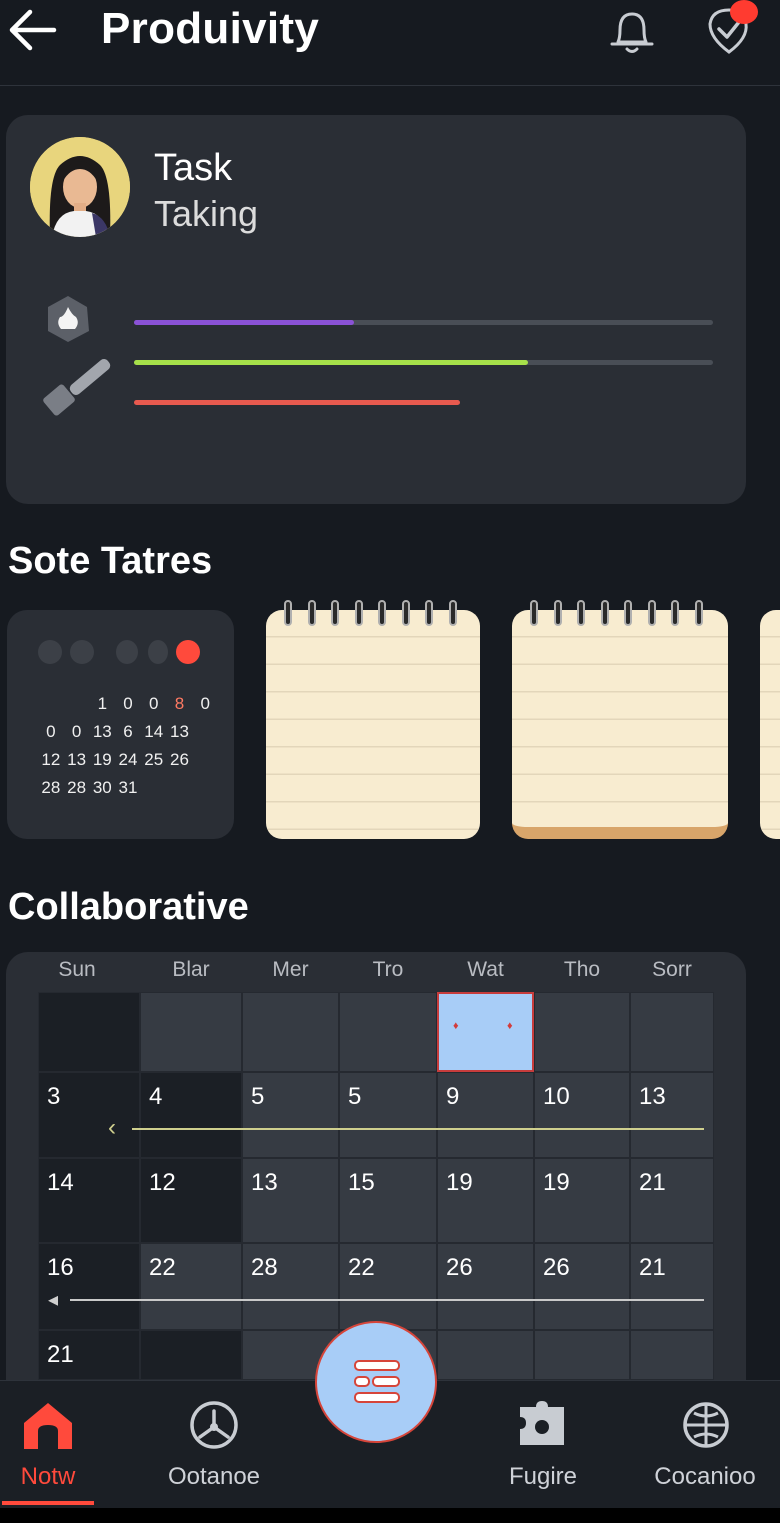  I want to click on back-arrow-icon, so click(32, 30).